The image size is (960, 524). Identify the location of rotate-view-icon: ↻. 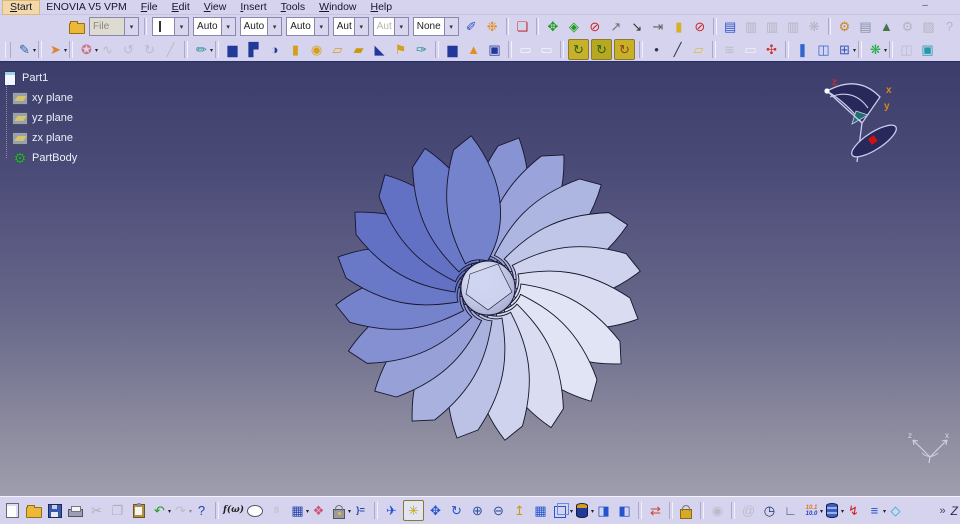
(456, 510).